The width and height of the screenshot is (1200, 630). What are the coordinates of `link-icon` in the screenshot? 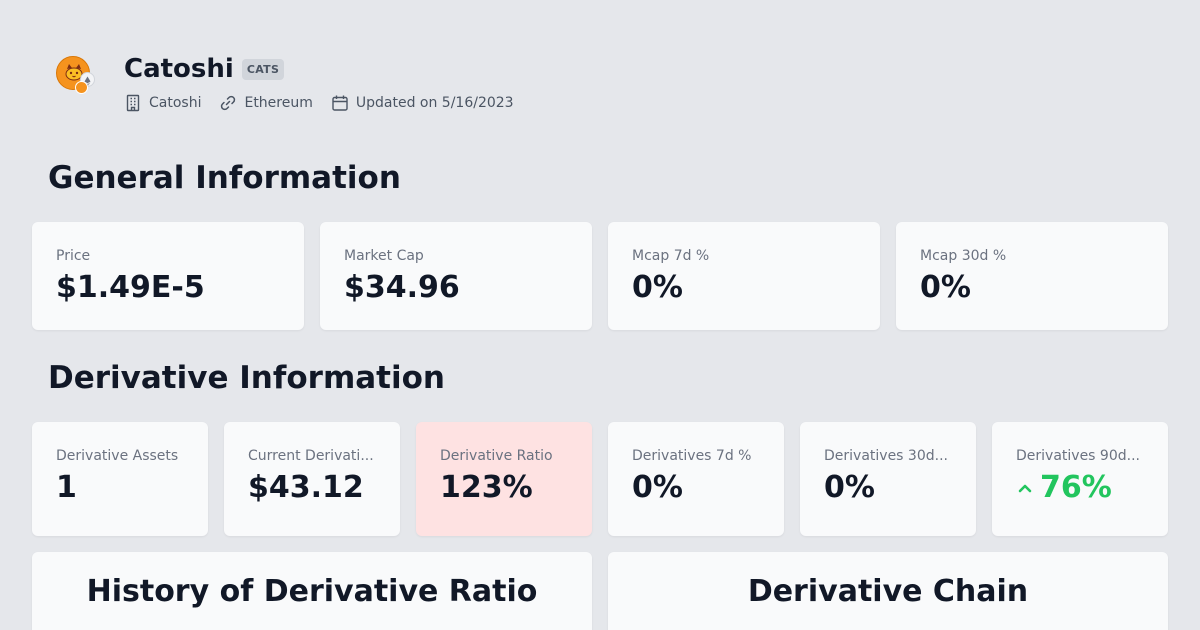 It's located at (228, 103).